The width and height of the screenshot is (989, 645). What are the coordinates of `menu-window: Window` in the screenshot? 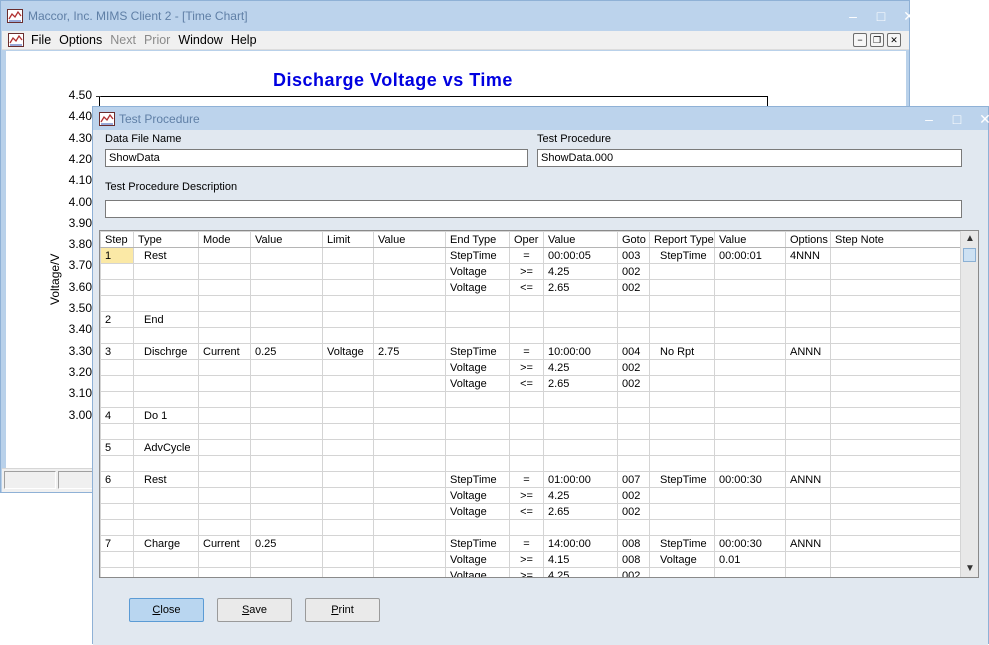 It's located at (200, 40).